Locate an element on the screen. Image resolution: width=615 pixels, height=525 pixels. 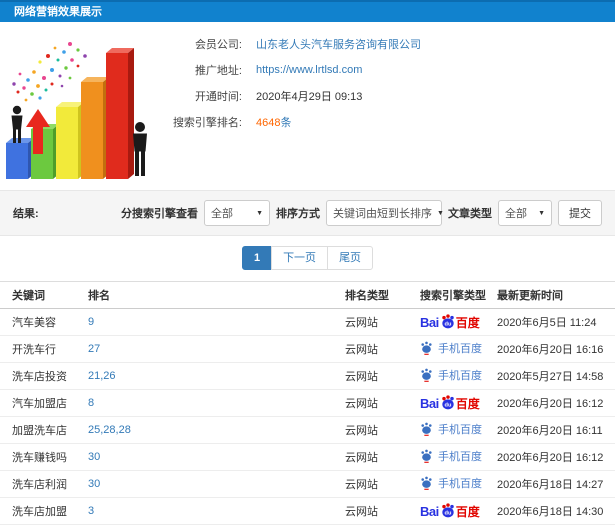
open-time-row: 开通时间: 2020年4月29日 09:13 is located at coordinates (386, 96).